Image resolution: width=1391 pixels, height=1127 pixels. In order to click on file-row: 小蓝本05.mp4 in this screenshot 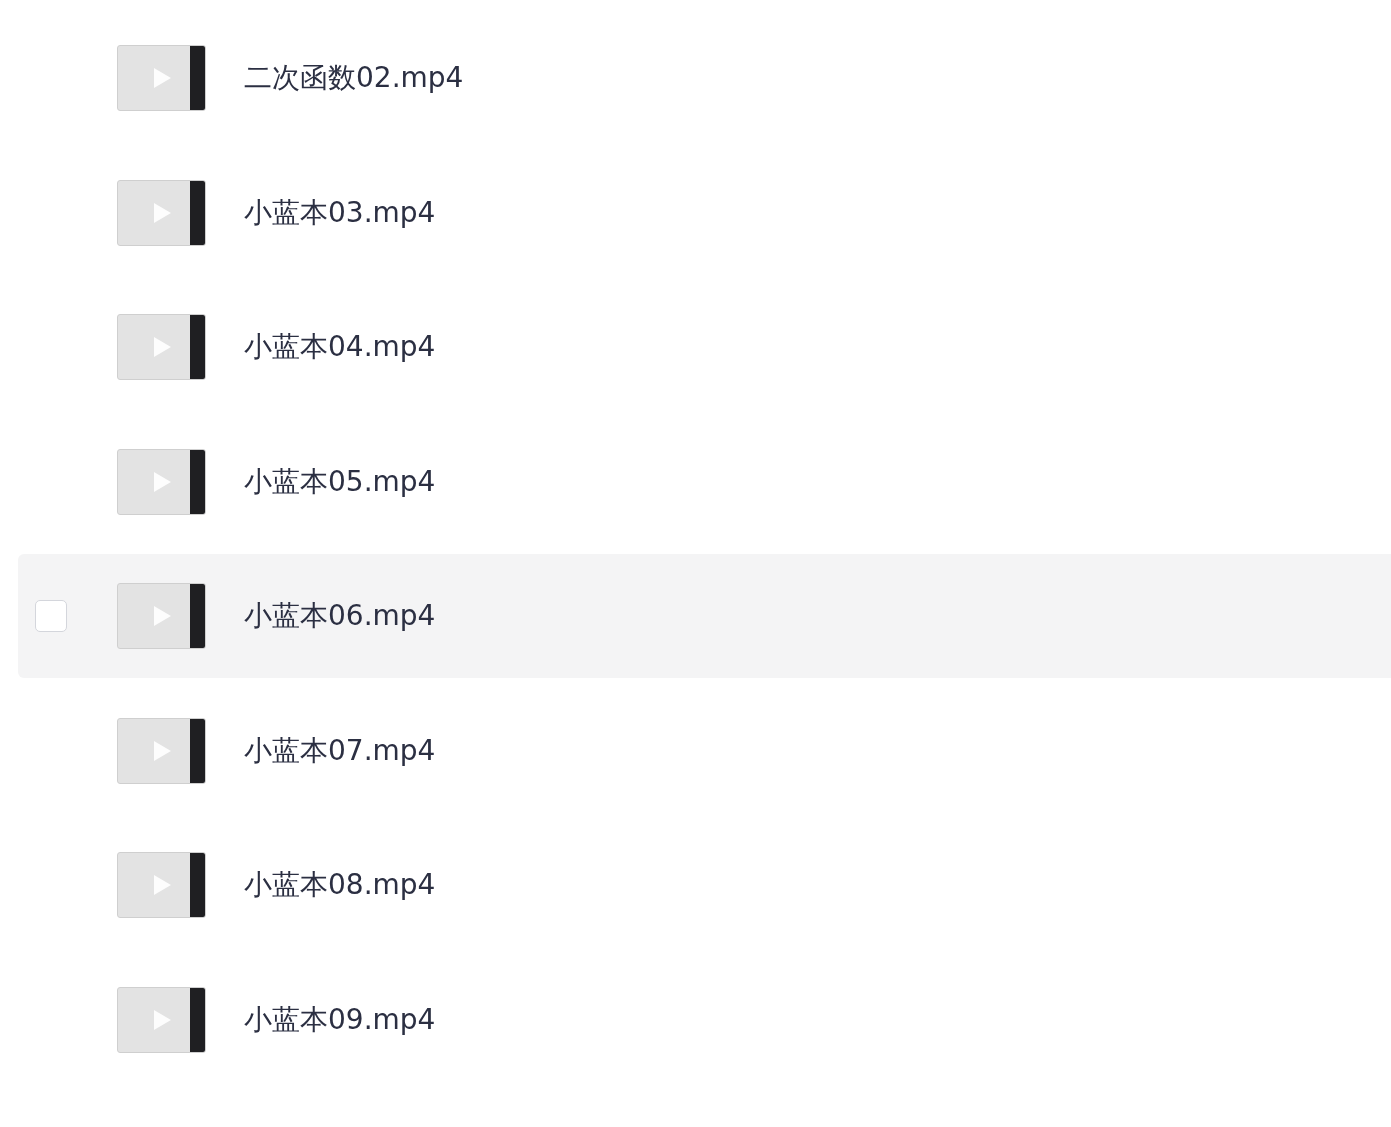, I will do `click(704, 481)`.